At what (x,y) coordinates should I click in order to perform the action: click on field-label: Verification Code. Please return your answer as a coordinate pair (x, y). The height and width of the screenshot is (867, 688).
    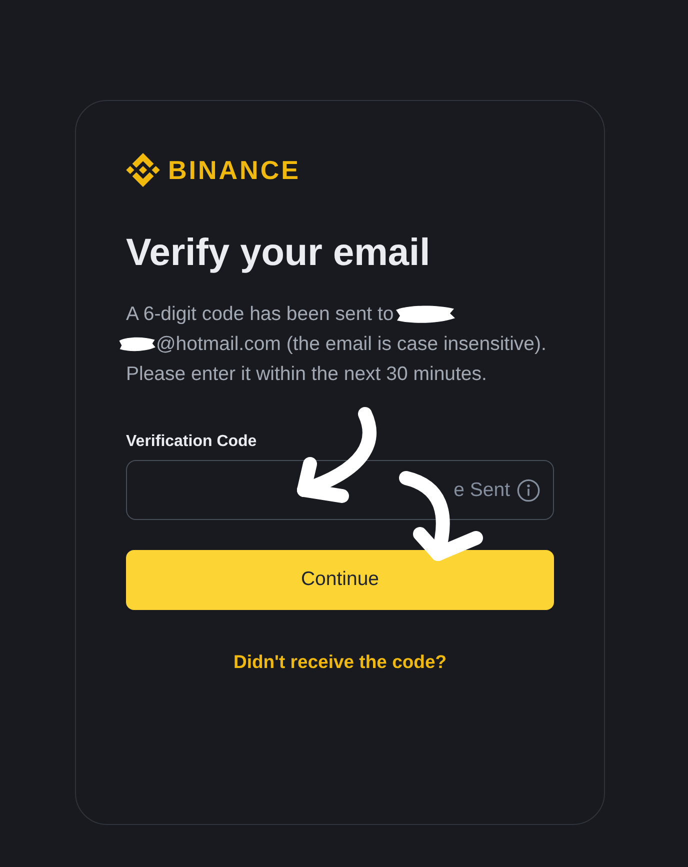
    Looking at the image, I should click on (192, 442).